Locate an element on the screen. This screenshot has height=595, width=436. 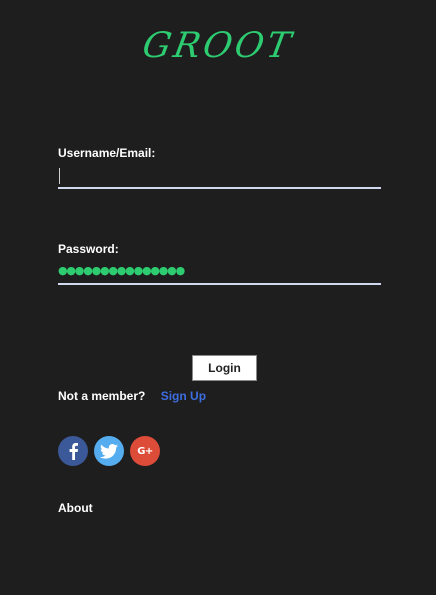
facebook-icon is located at coordinates (73, 451).